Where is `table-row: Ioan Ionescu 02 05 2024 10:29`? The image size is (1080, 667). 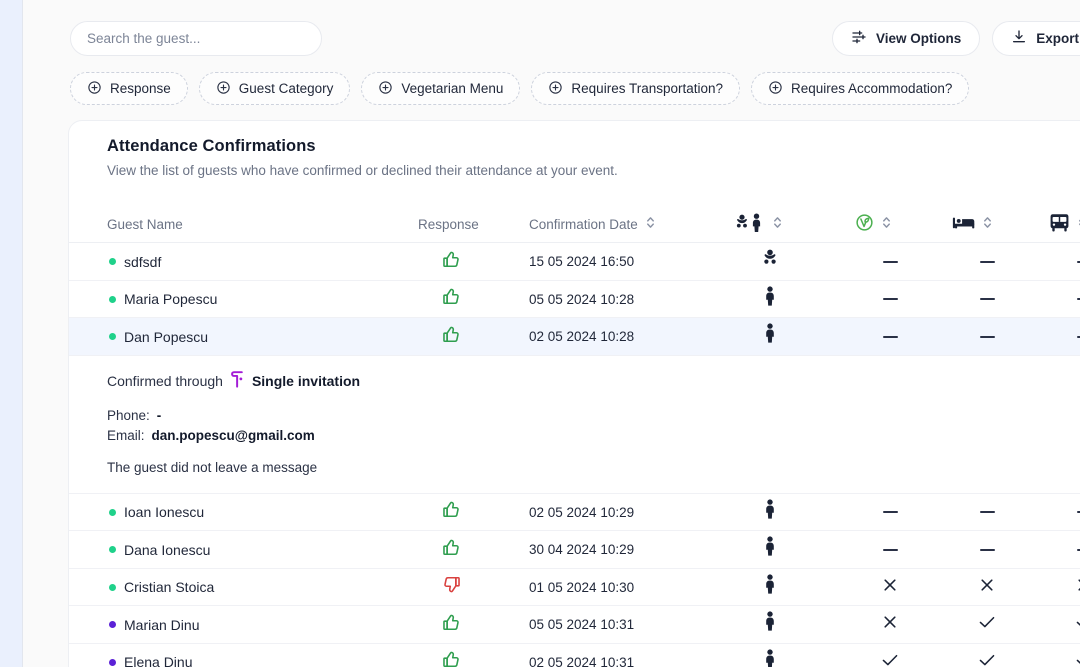 table-row: Ioan Ionescu 02 05 2024 10:29 is located at coordinates (574, 513).